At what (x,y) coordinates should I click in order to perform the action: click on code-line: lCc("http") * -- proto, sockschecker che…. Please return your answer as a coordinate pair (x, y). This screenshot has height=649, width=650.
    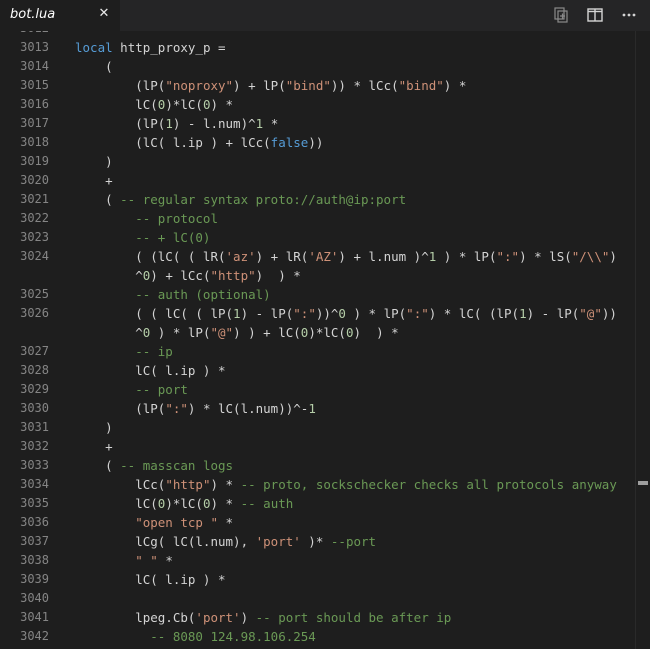
    Looking at the image, I should click on (346, 484).